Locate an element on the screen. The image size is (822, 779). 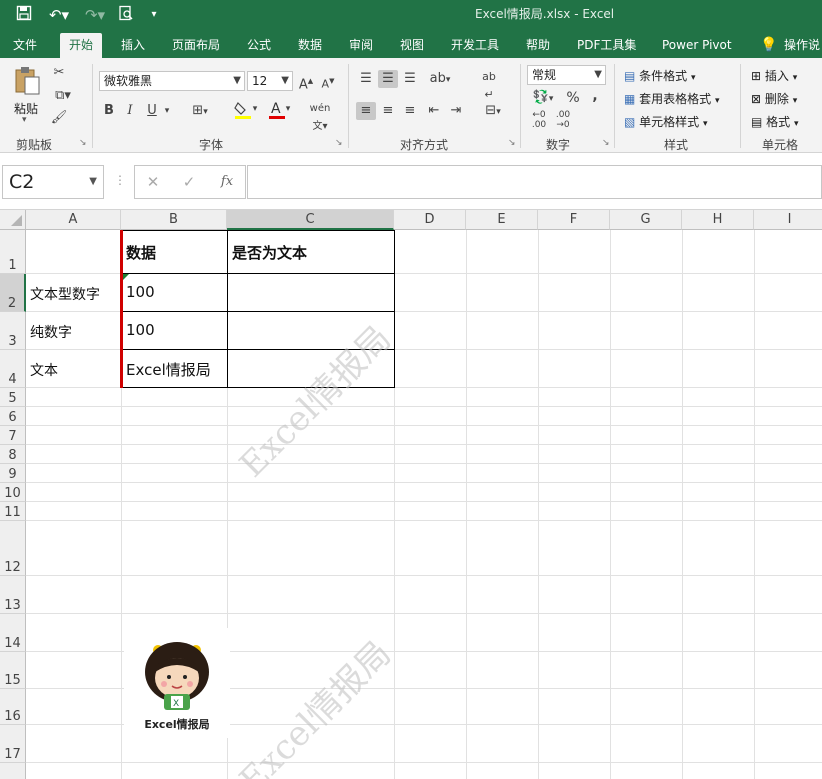
phonetic-guide-icon: wén 文▾ is located at coordinates (320, 118).